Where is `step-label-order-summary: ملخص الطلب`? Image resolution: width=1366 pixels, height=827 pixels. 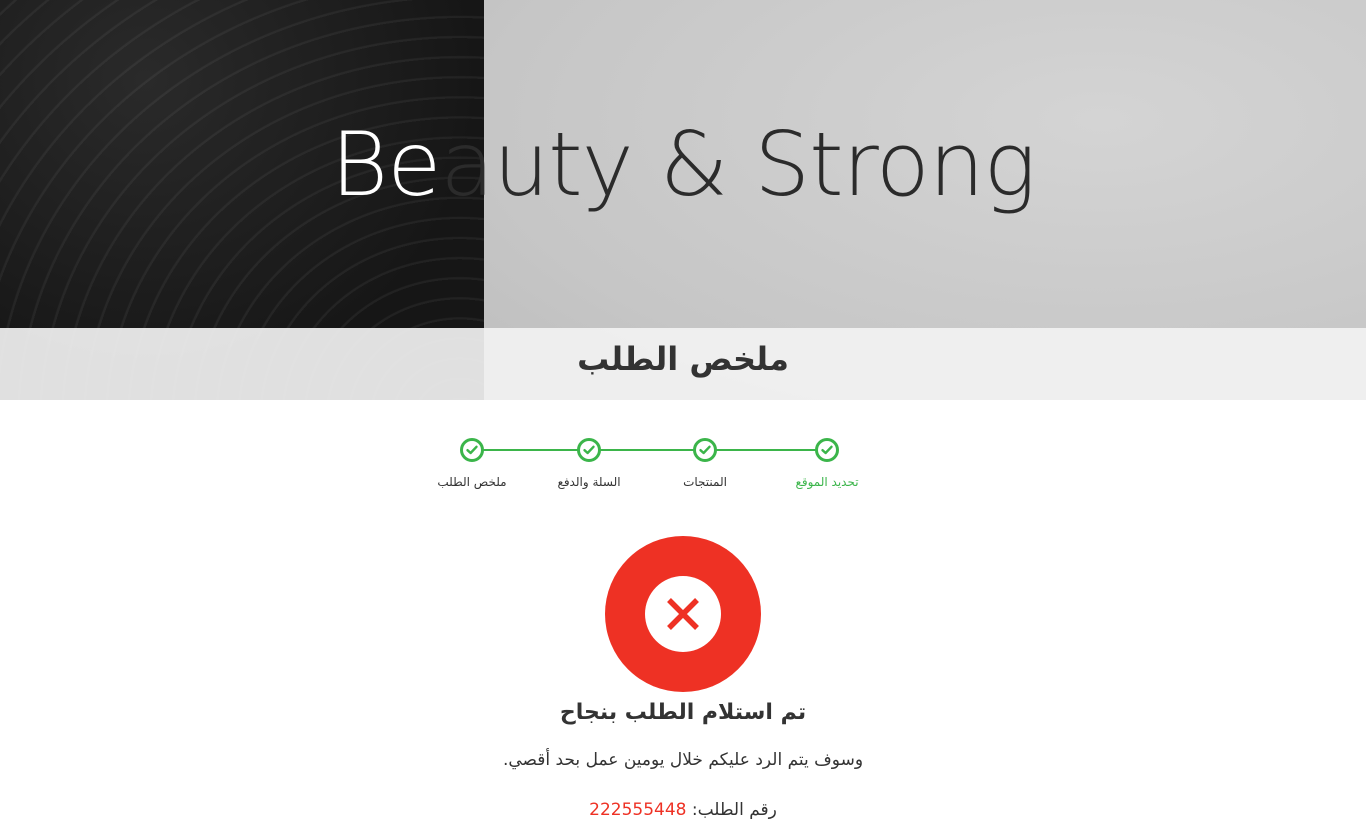 step-label-order-summary: ملخص الطلب is located at coordinates (472, 482).